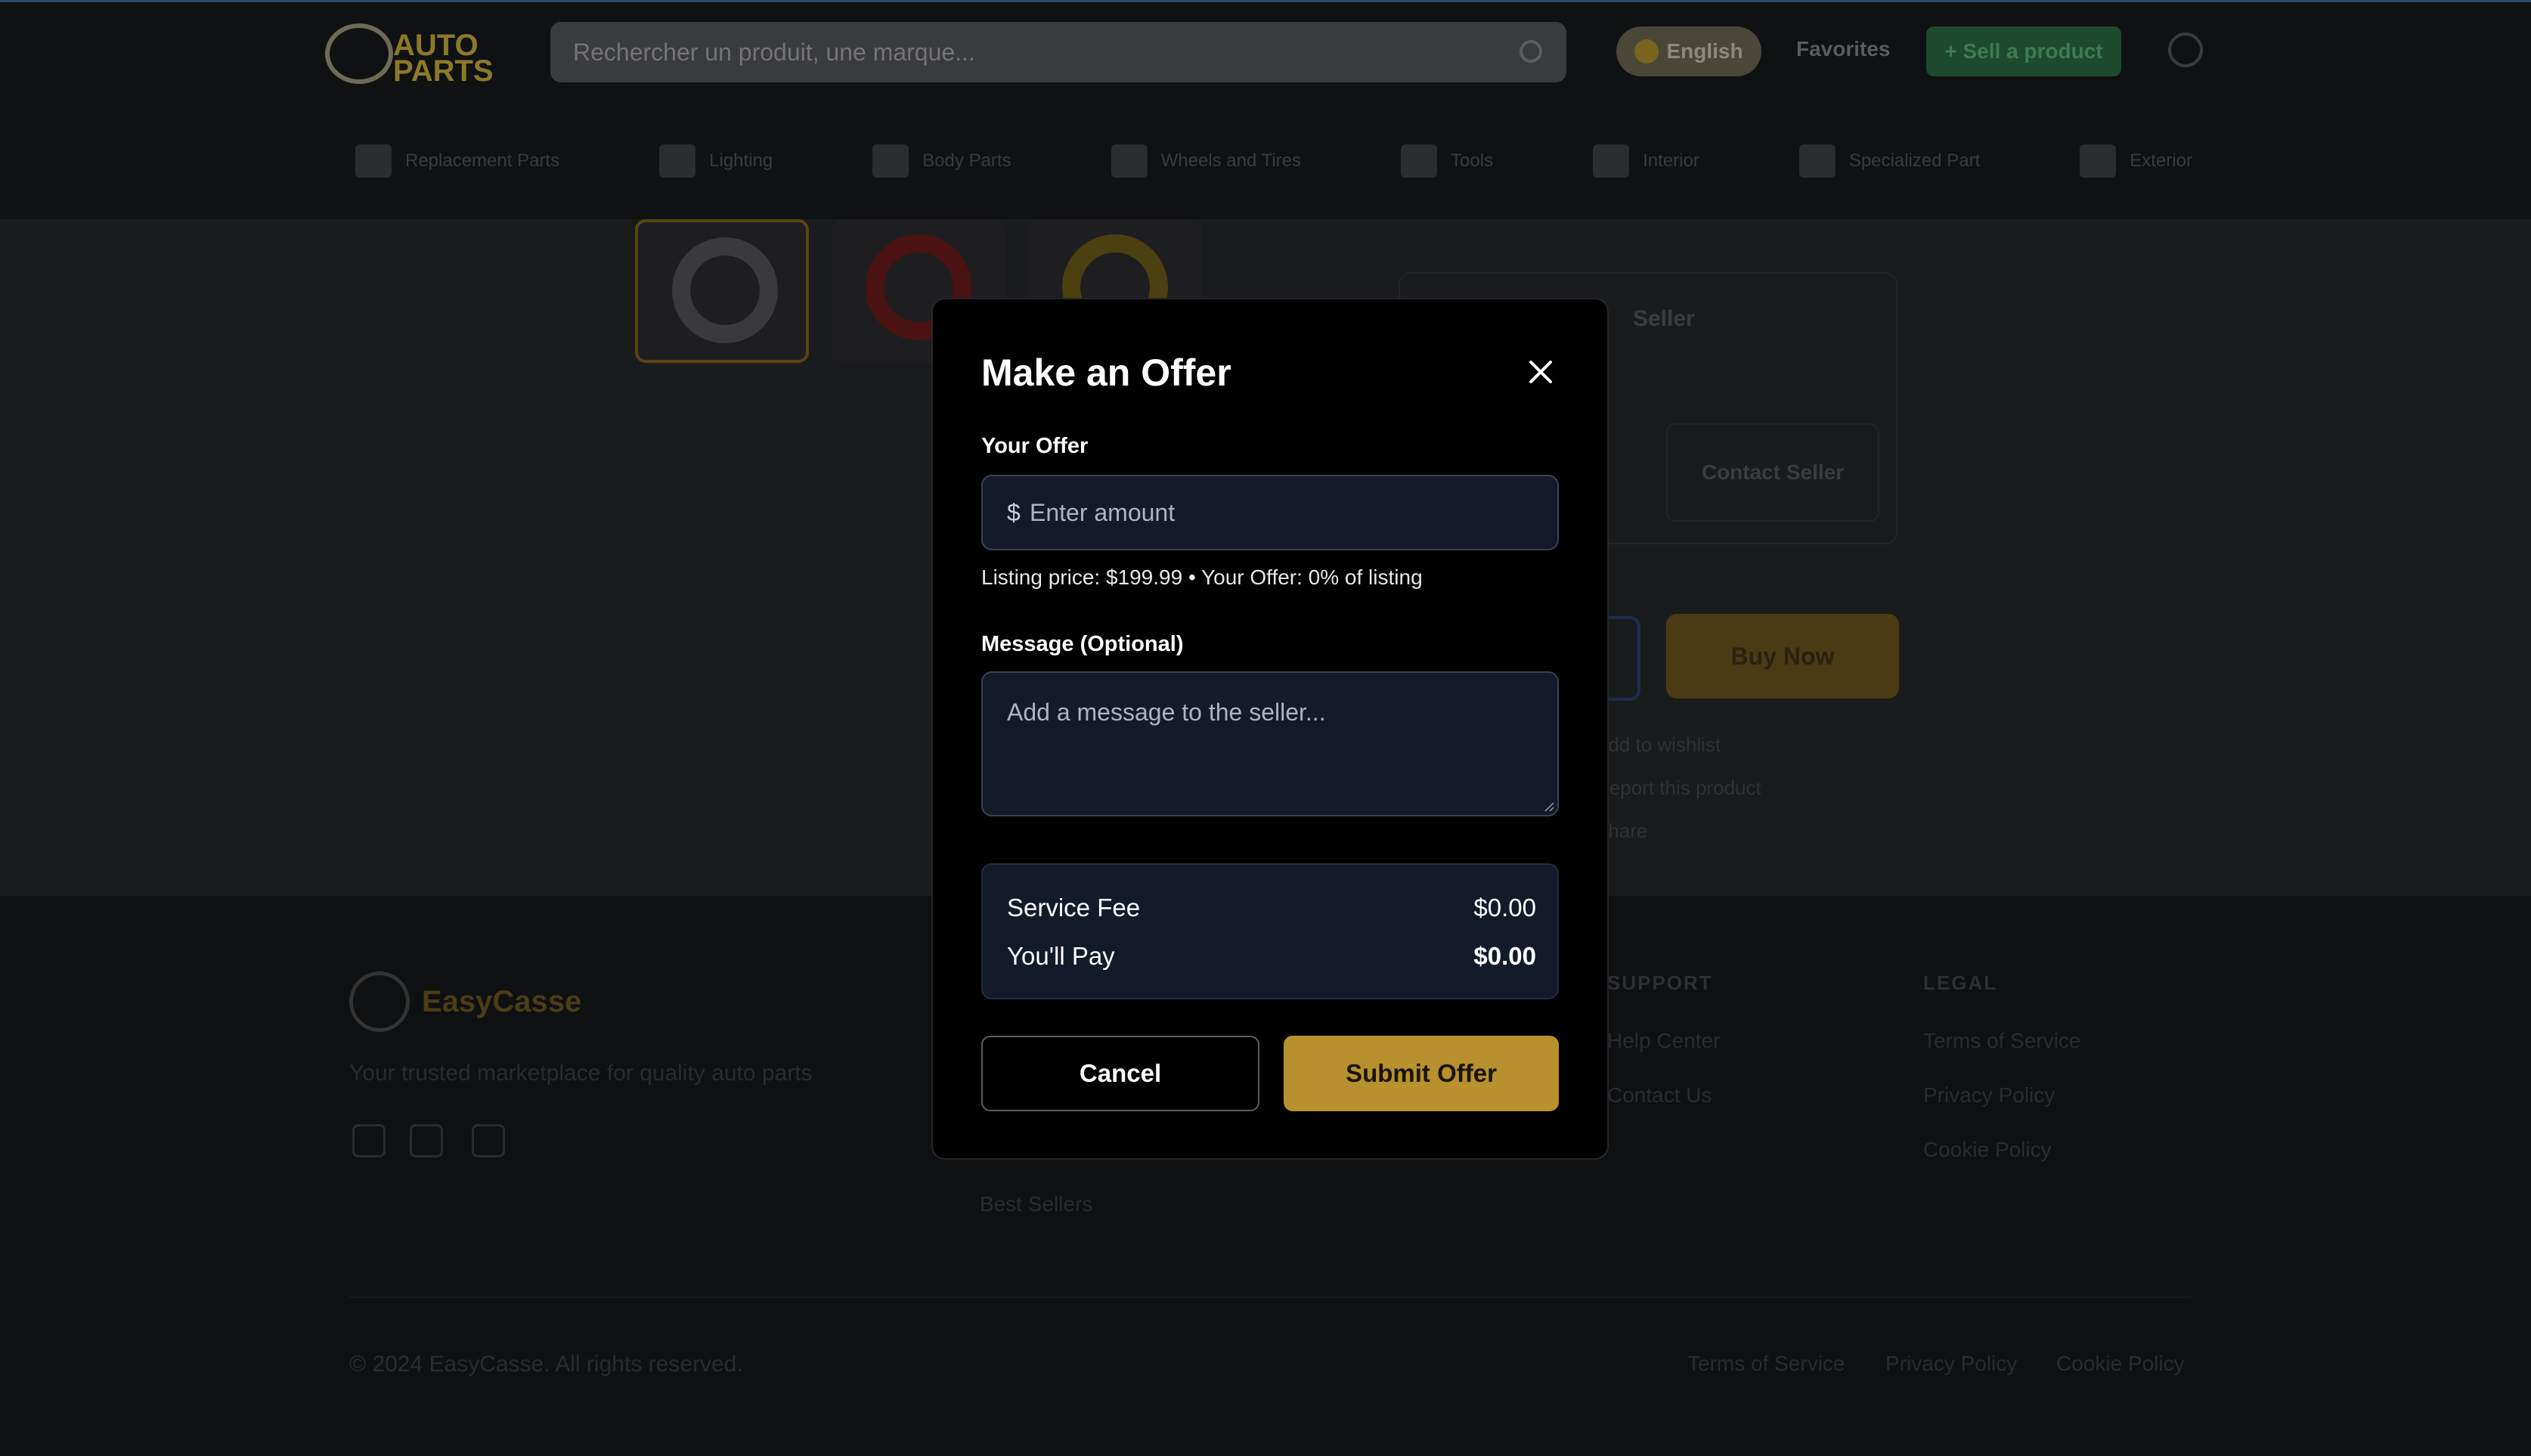  Describe the element at coordinates (1960, 982) in the screenshot. I see `footer-legal-title: LEGAL` at that location.